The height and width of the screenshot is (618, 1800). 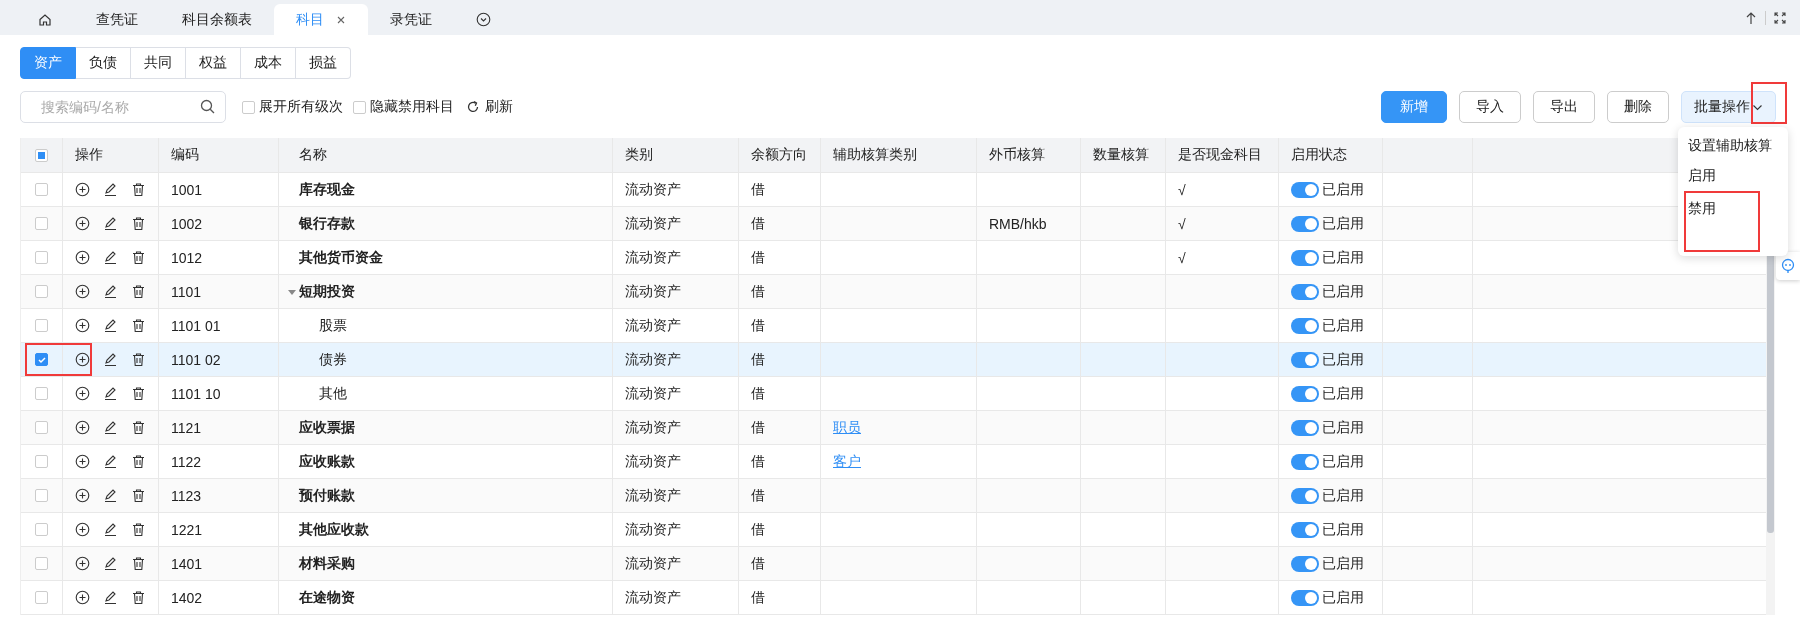 I want to click on category-tab: 权益, so click(x=213, y=63).